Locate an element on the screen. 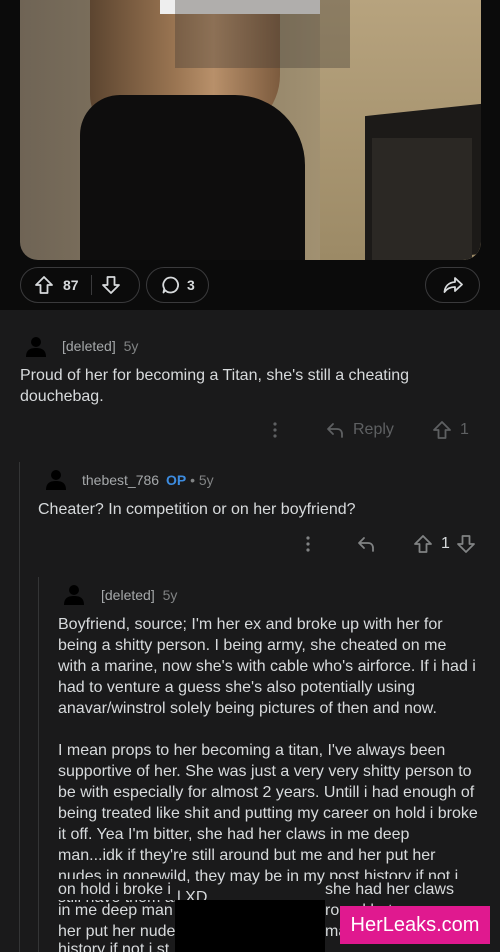 This screenshot has height=952, width=500. watermark-badge: HerLeaks.com is located at coordinates (415, 925).